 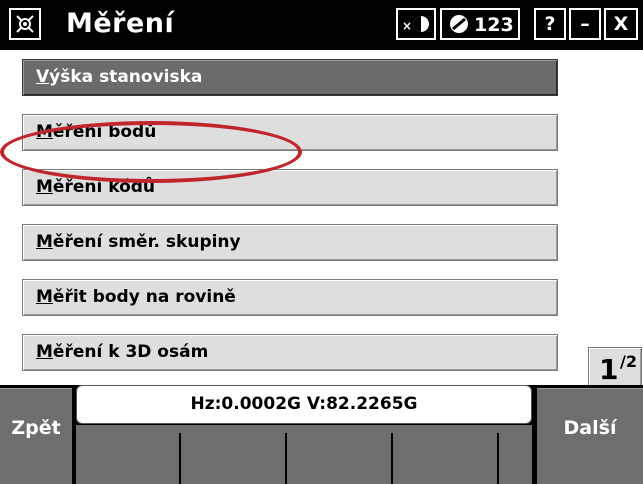 I want to click on angle-readout: Hz:0.0002G V:82.2265G, so click(x=304, y=404).